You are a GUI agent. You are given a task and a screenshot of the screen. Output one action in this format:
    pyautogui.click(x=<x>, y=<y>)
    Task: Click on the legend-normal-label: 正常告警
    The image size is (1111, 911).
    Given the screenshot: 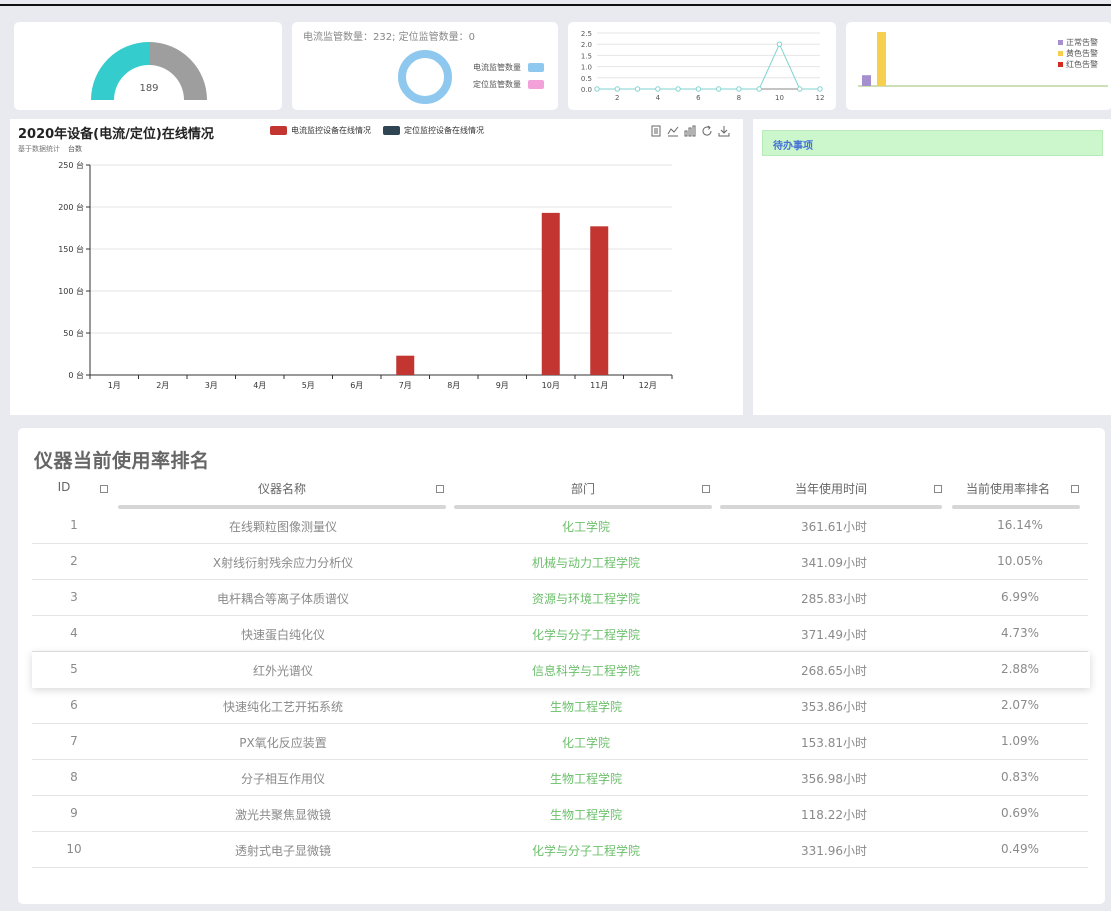 What is the action you would take?
    pyautogui.click(x=1082, y=42)
    